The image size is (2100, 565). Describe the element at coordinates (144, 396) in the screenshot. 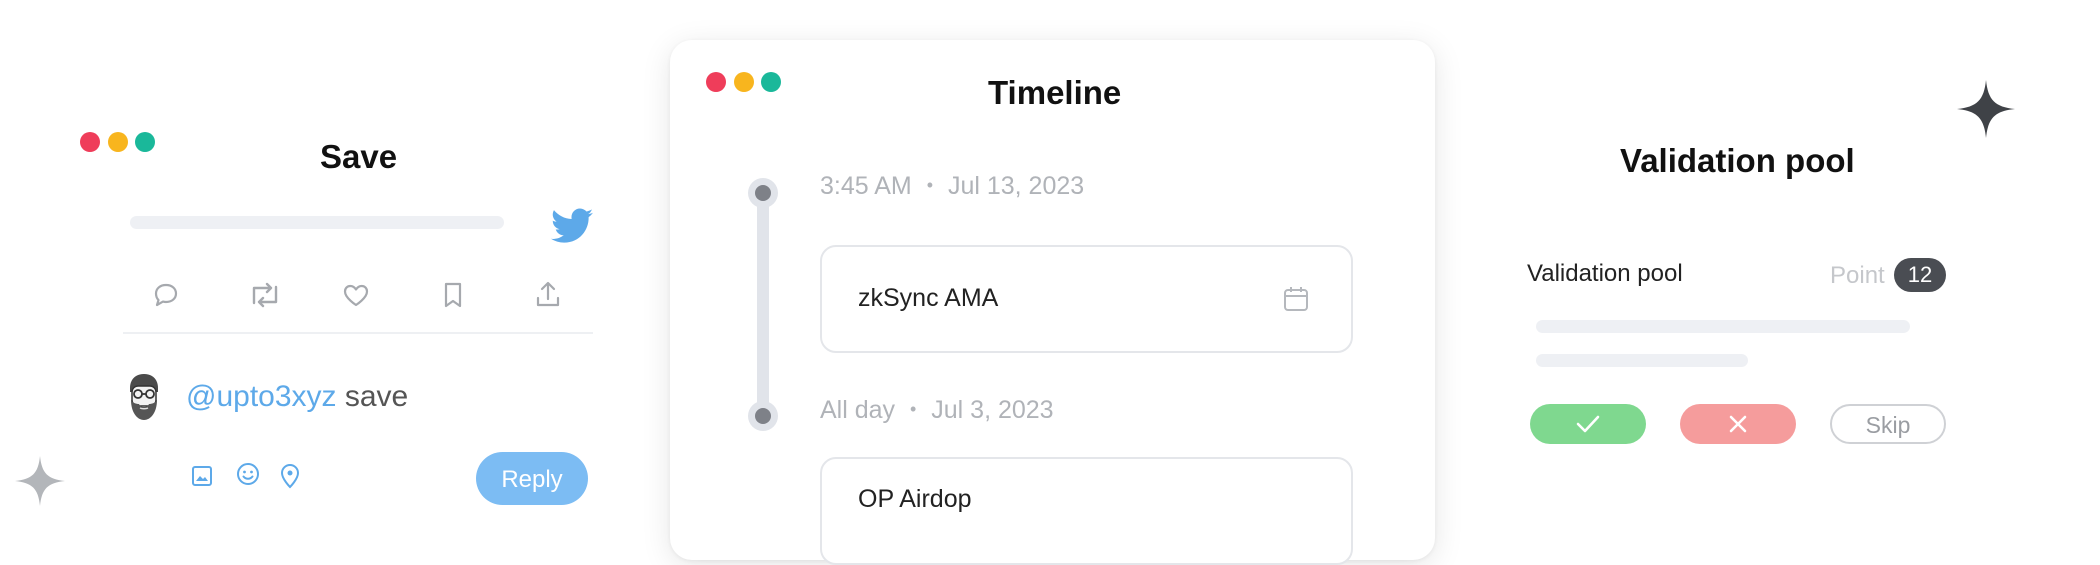

I see `avatar` at that location.